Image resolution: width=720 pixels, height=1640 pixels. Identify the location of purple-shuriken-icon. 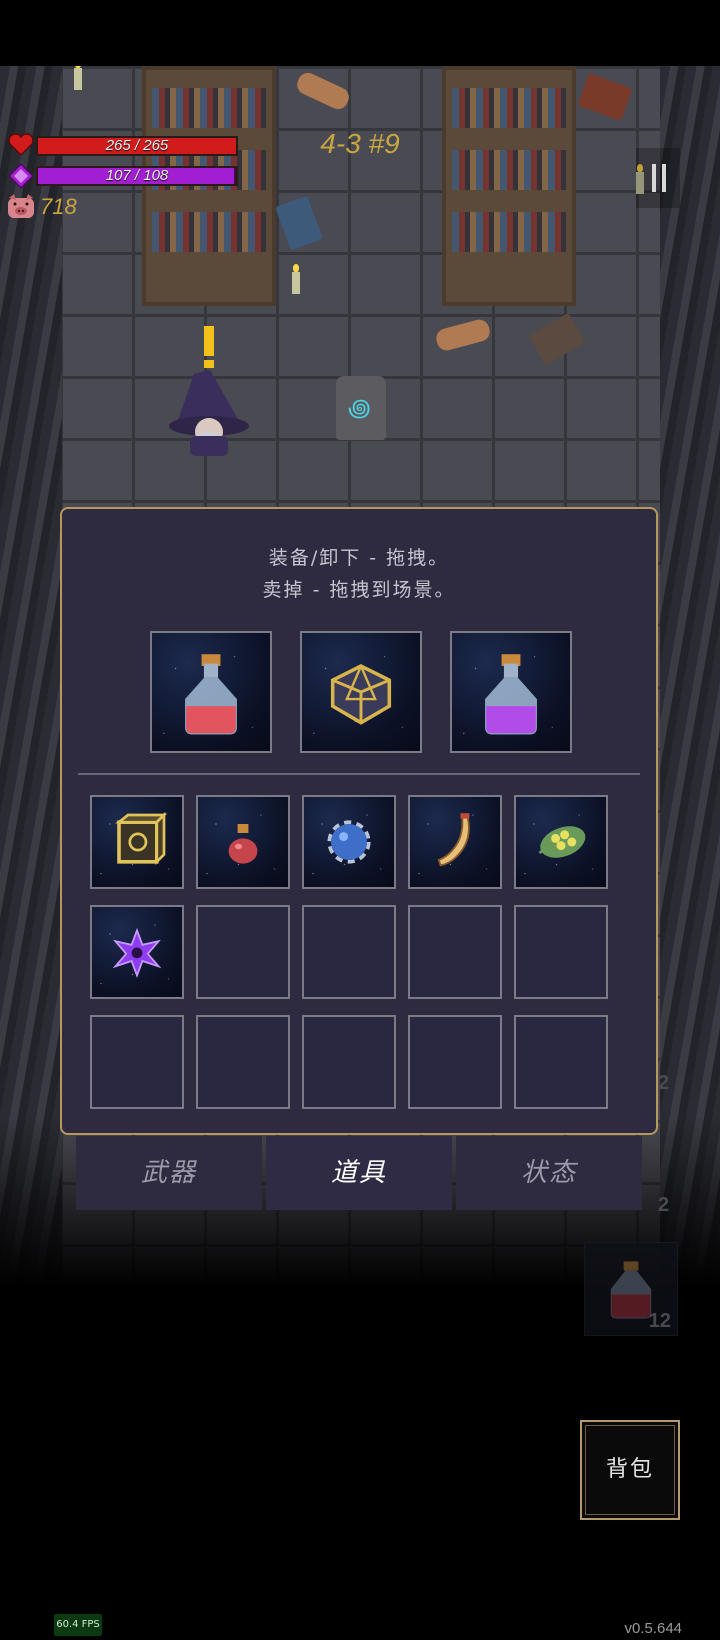
(137, 952).